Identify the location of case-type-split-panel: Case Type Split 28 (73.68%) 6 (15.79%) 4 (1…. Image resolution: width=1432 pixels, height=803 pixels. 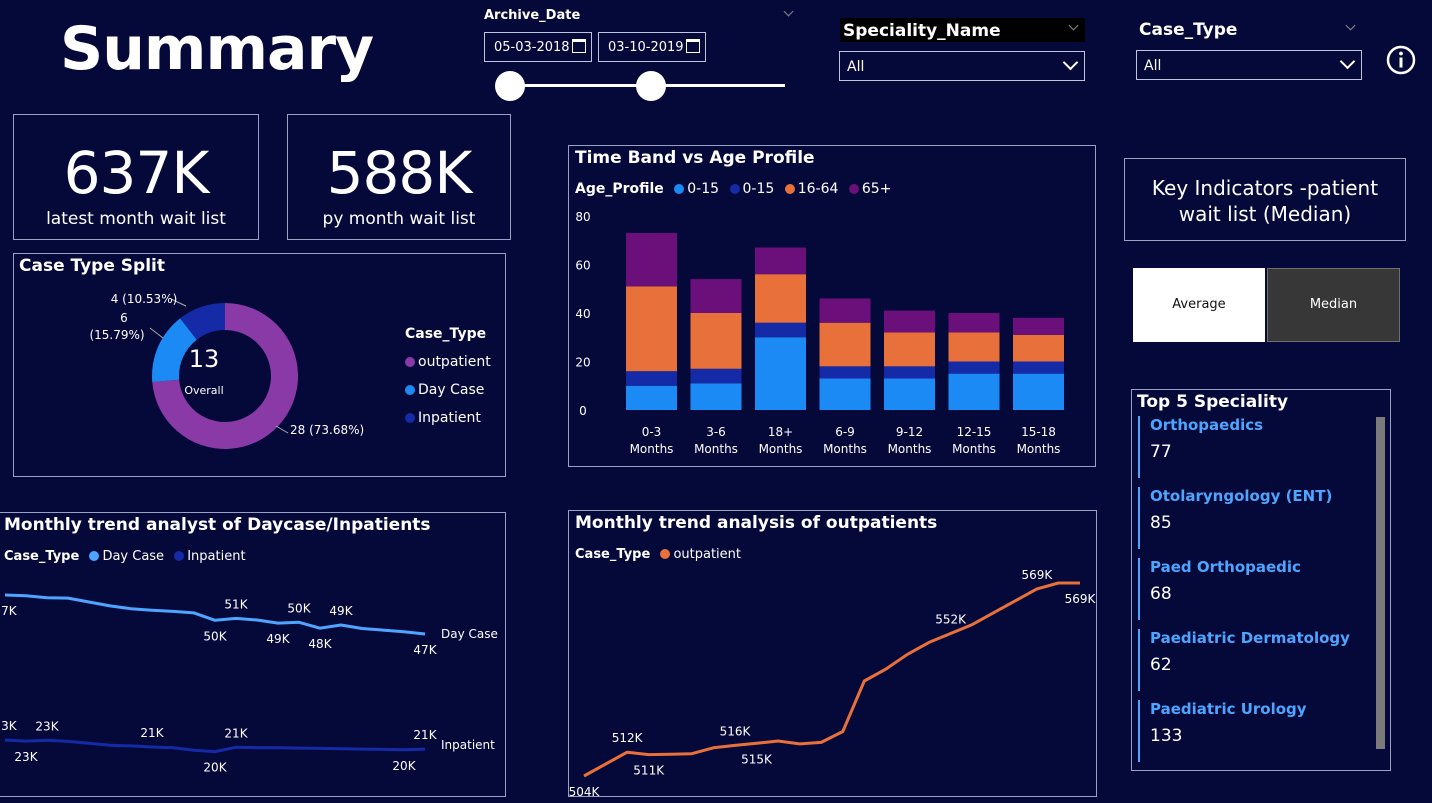
(259, 365).